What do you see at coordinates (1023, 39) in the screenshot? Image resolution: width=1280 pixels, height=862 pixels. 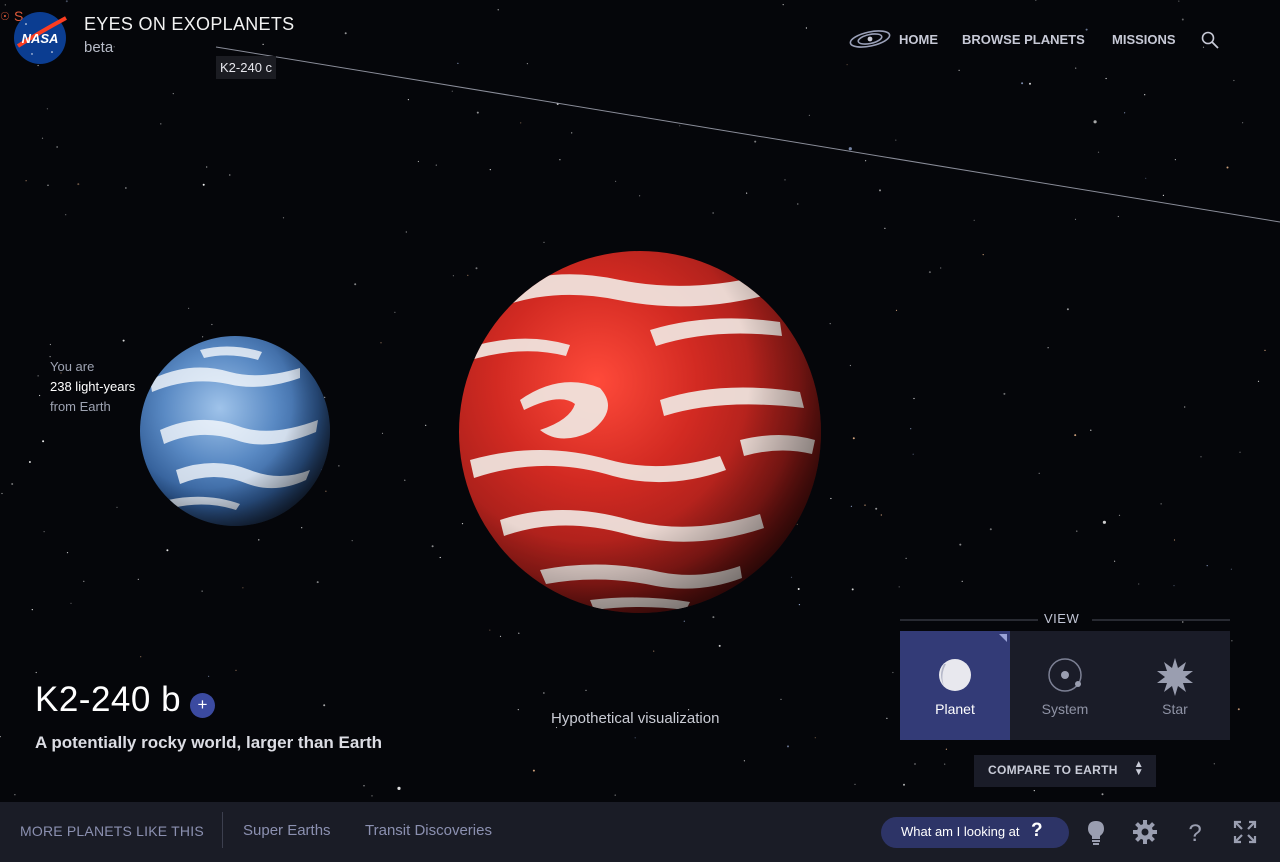 I see `nav-browse-planets: BROWSE PLANETS` at bounding box center [1023, 39].